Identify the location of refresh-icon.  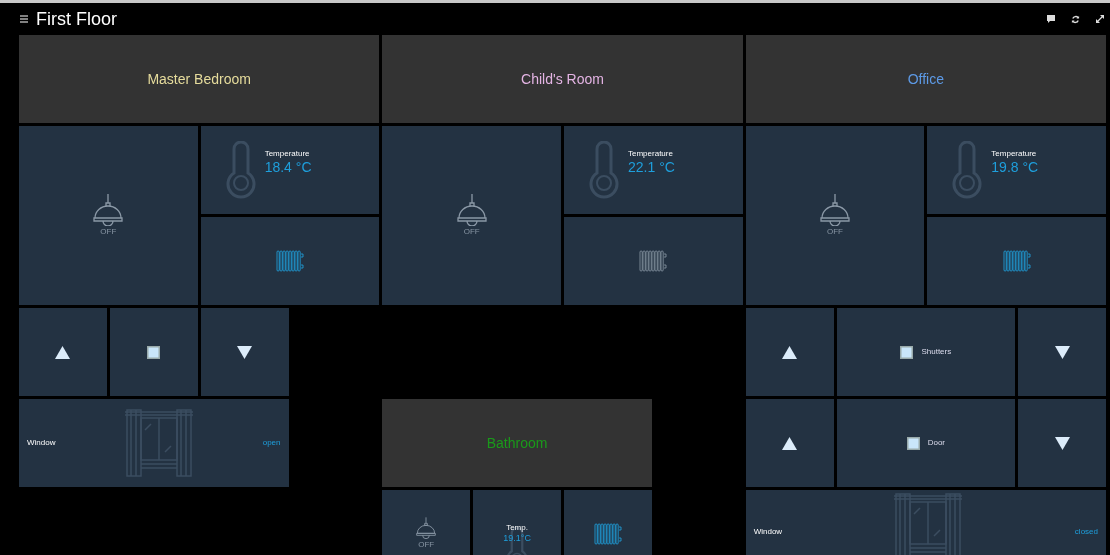
(1075, 19).